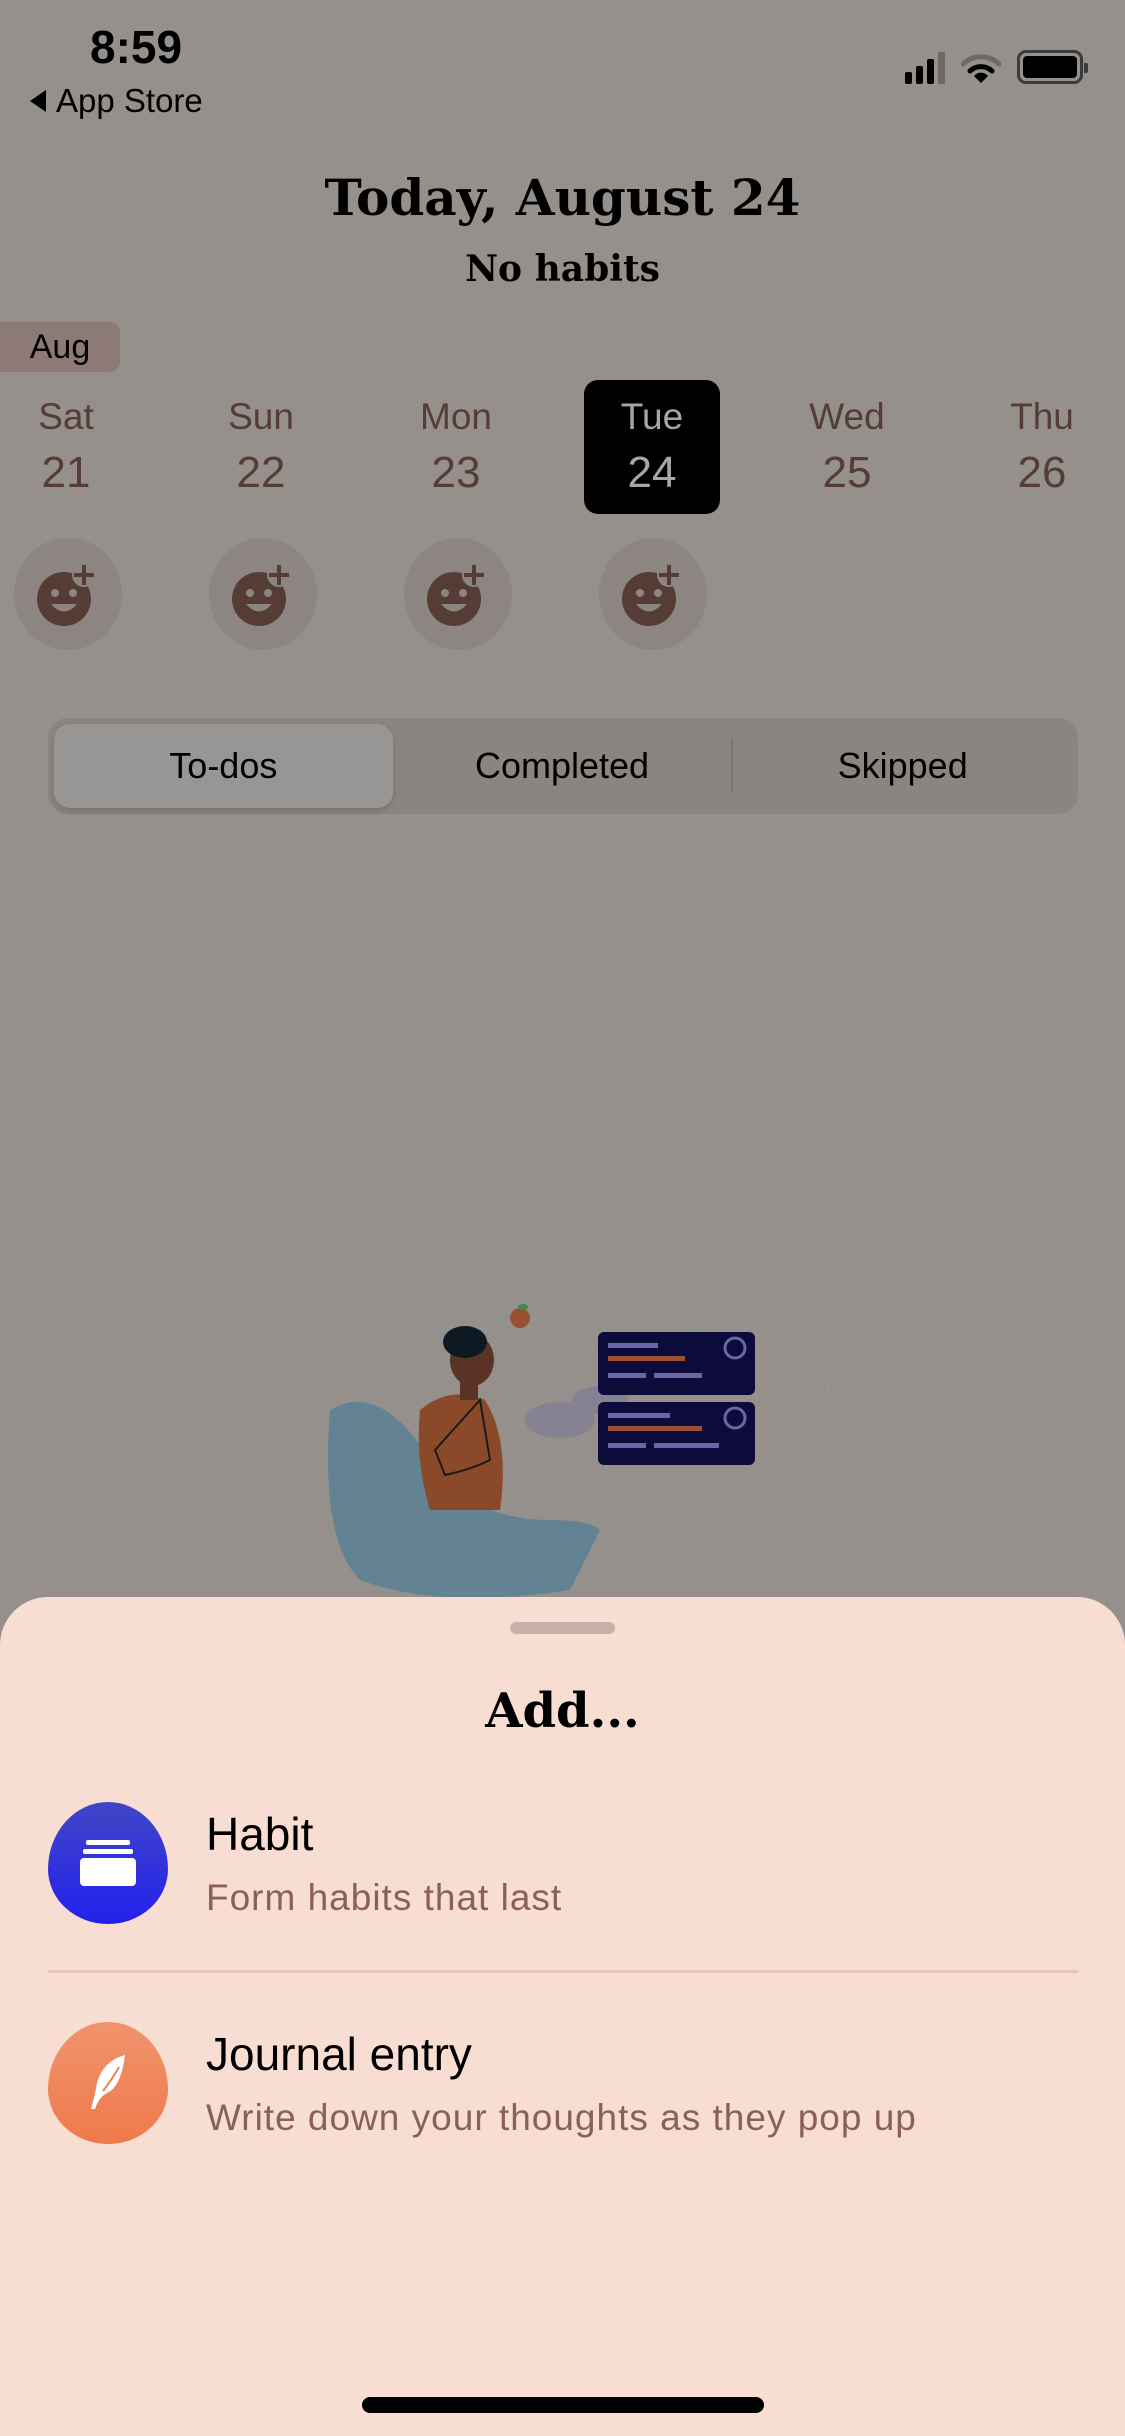 The height and width of the screenshot is (2436, 1125). Describe the element at coordinates (456, 447) in the screenshot. I see `day-mon-23: Mon 23` at that location.